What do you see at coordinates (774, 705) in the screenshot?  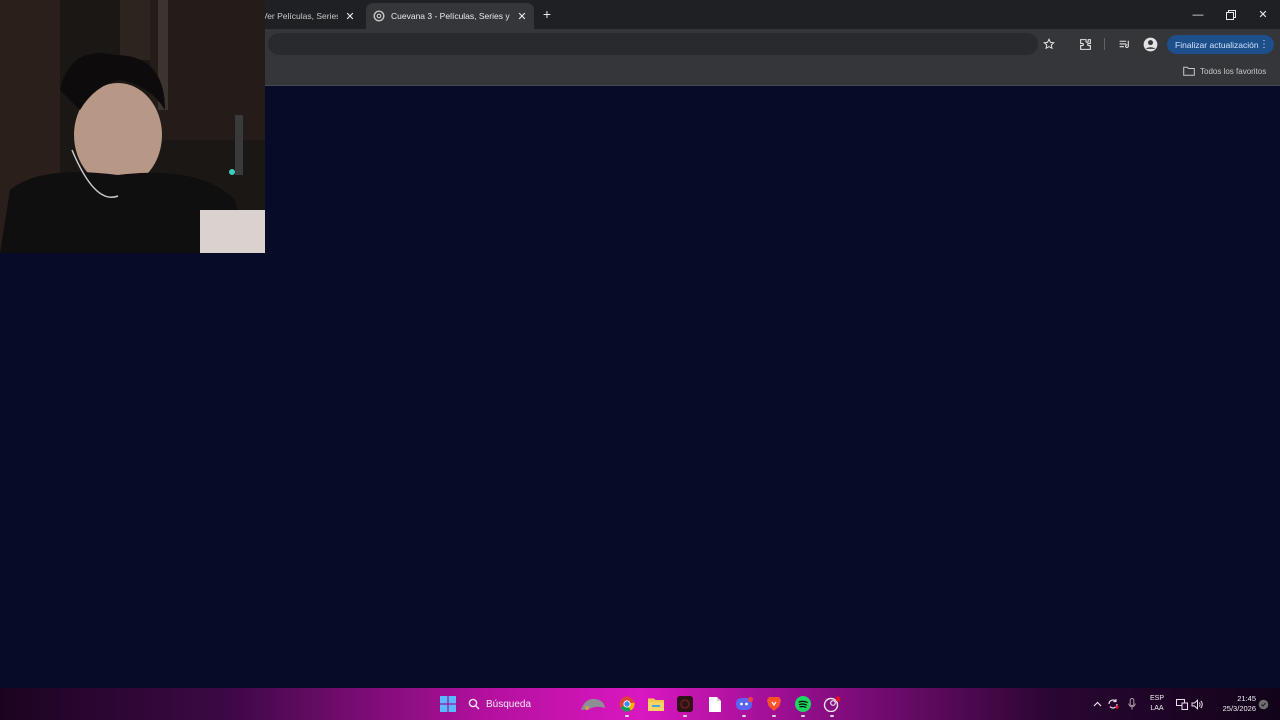 I see `brave-icon` at bounding box center [774, 705].